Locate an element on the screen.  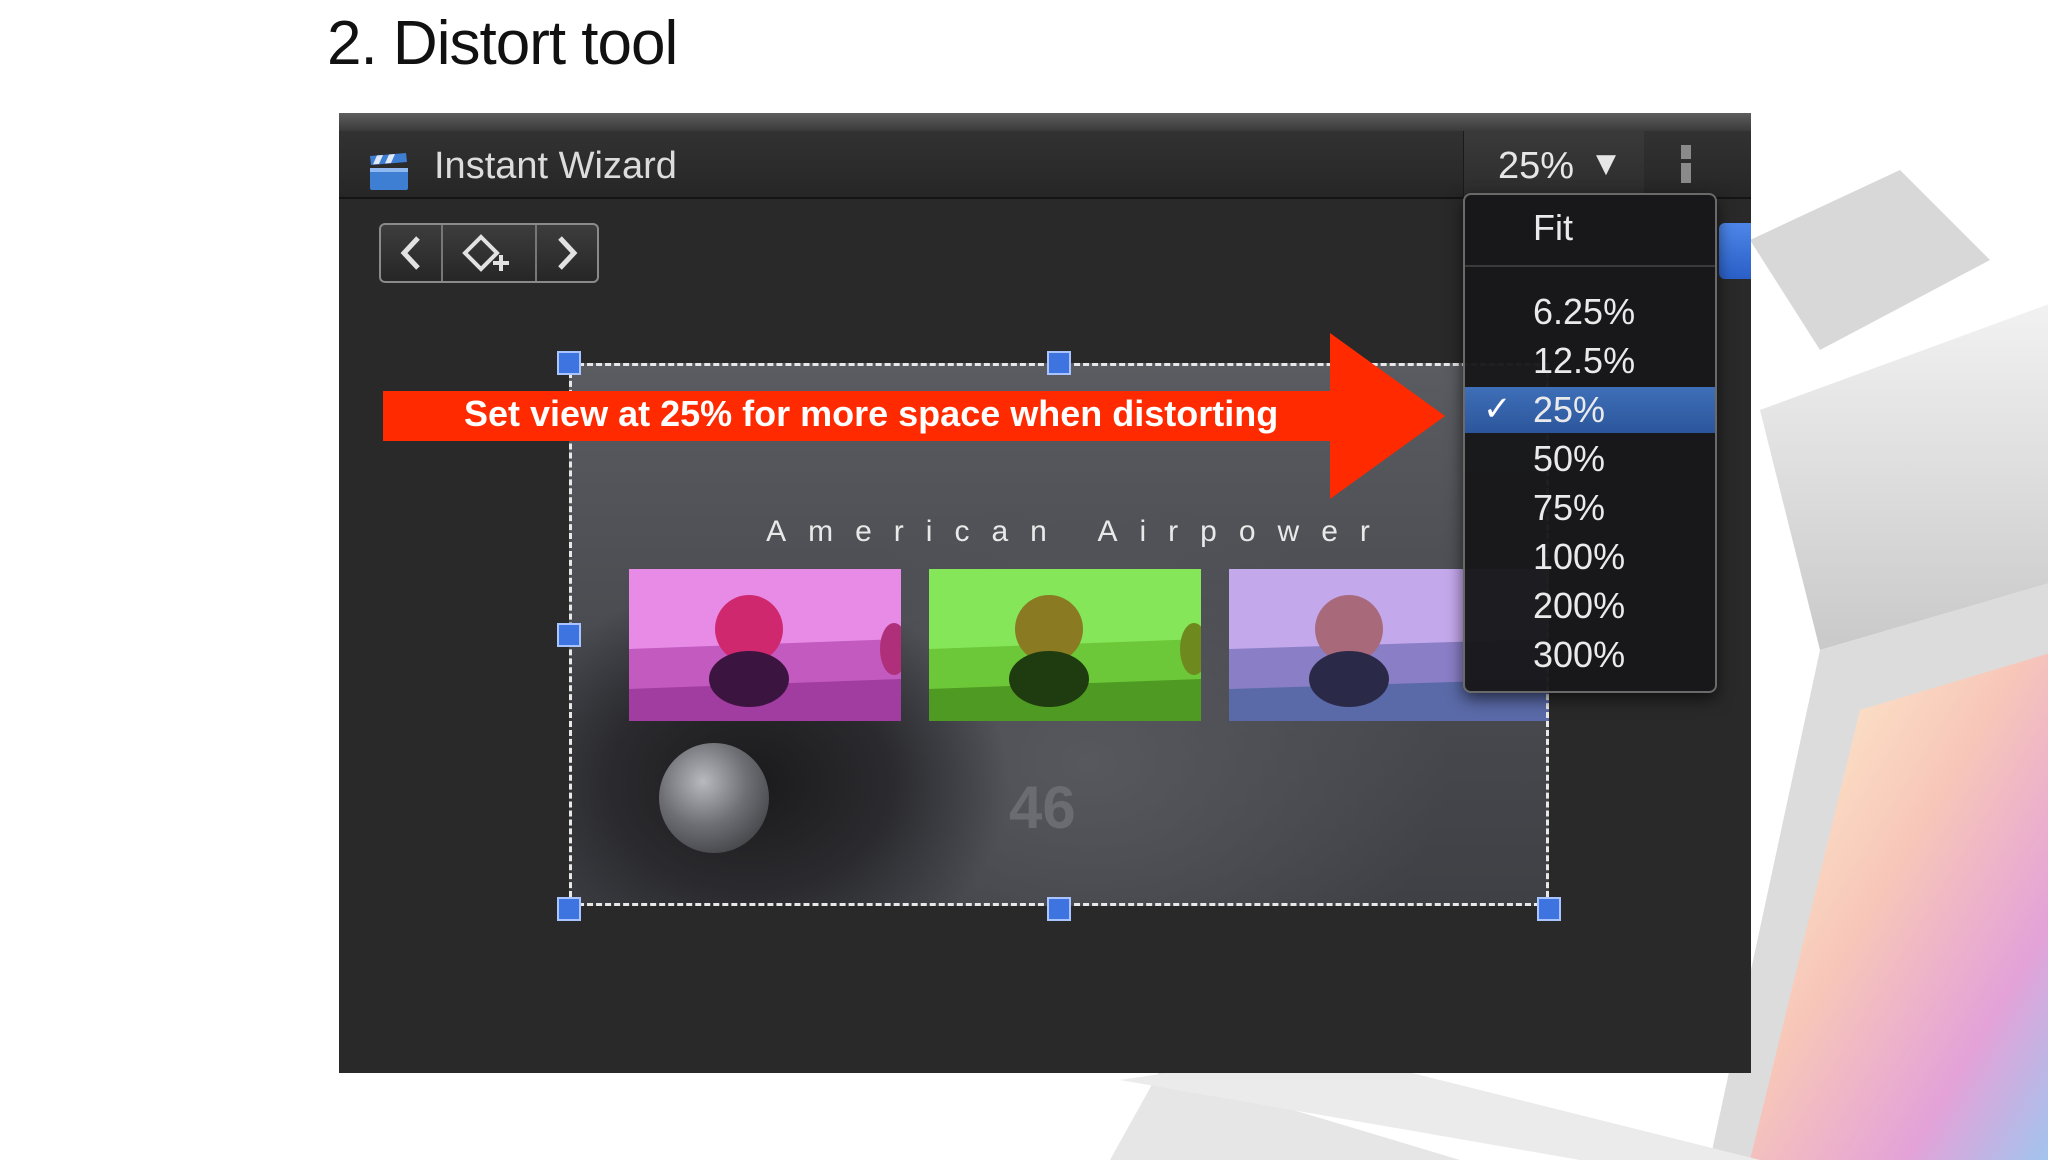
title-bar: Instant Wizard 25% ▼ is located at coordinates (1045, 165).